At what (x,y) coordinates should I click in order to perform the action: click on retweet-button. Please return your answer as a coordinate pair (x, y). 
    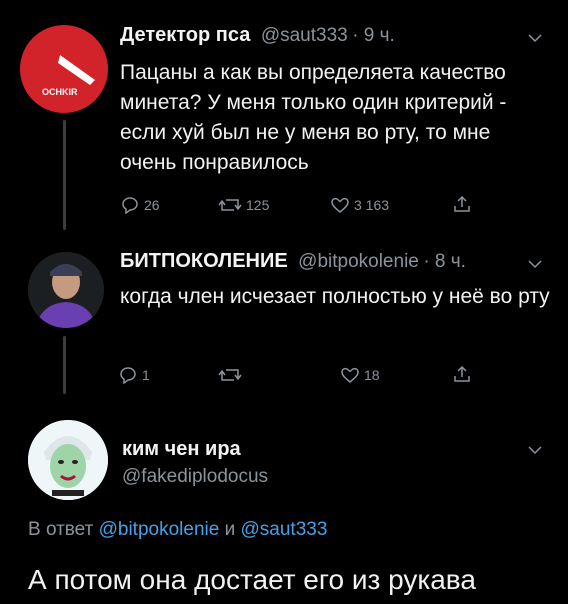
    Looking at the image, I should click on (232, 375).